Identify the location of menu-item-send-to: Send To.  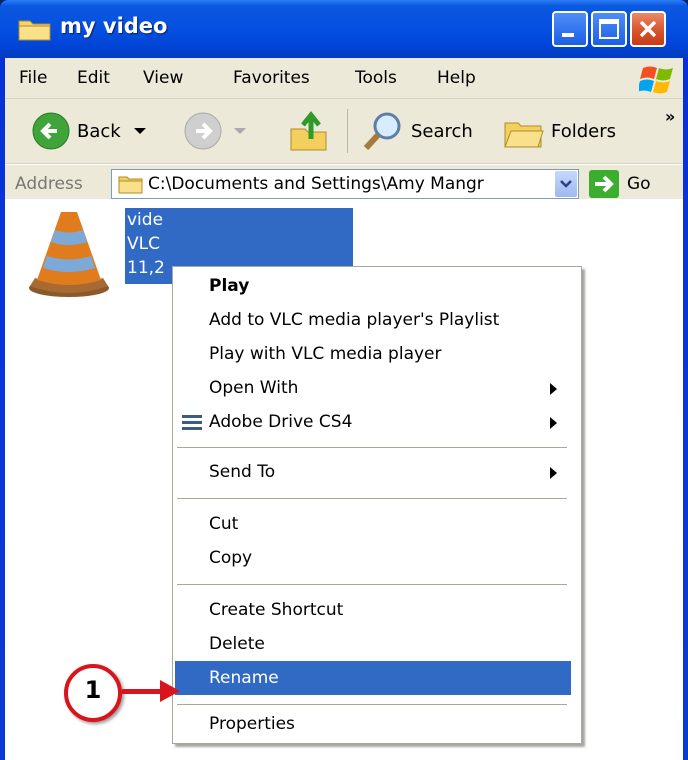
(373, 472).